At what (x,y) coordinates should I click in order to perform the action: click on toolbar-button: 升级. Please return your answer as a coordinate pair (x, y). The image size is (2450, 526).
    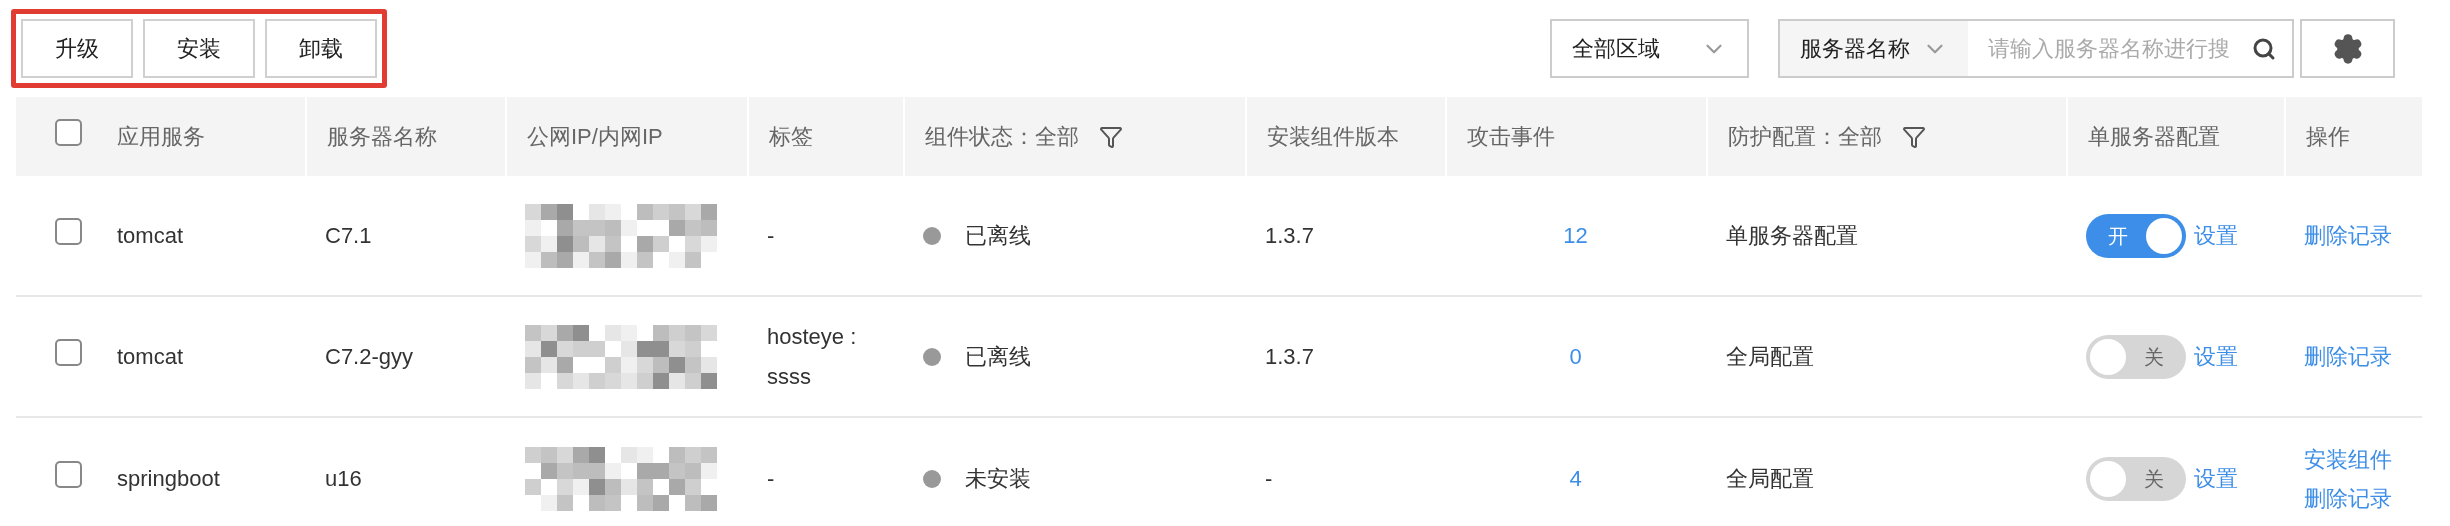
    Looking at the image, I should click on (77, 48).